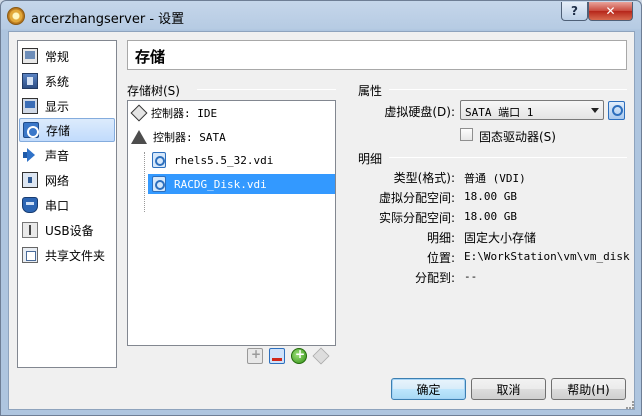 Image resolution: width=642 pixels, height=416 pixels. I want to click on detail-virtual-size-value: 18.00 GB, so click(490, 196).